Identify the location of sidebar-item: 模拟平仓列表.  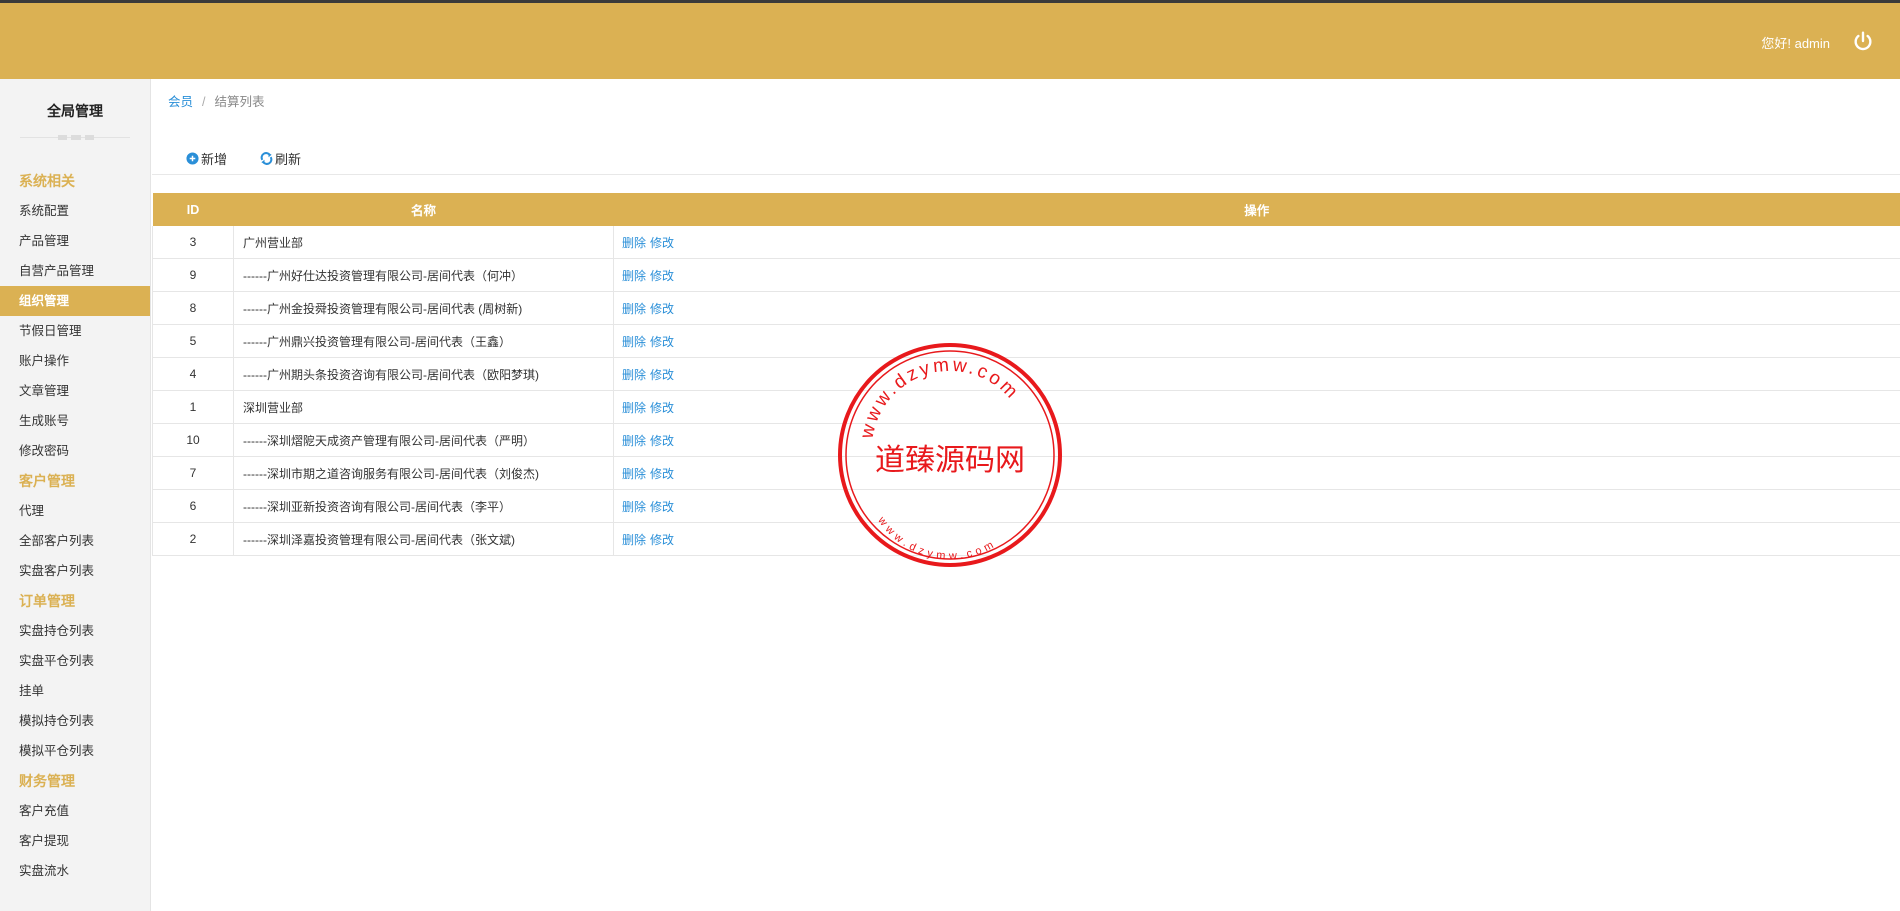
(75, 751).